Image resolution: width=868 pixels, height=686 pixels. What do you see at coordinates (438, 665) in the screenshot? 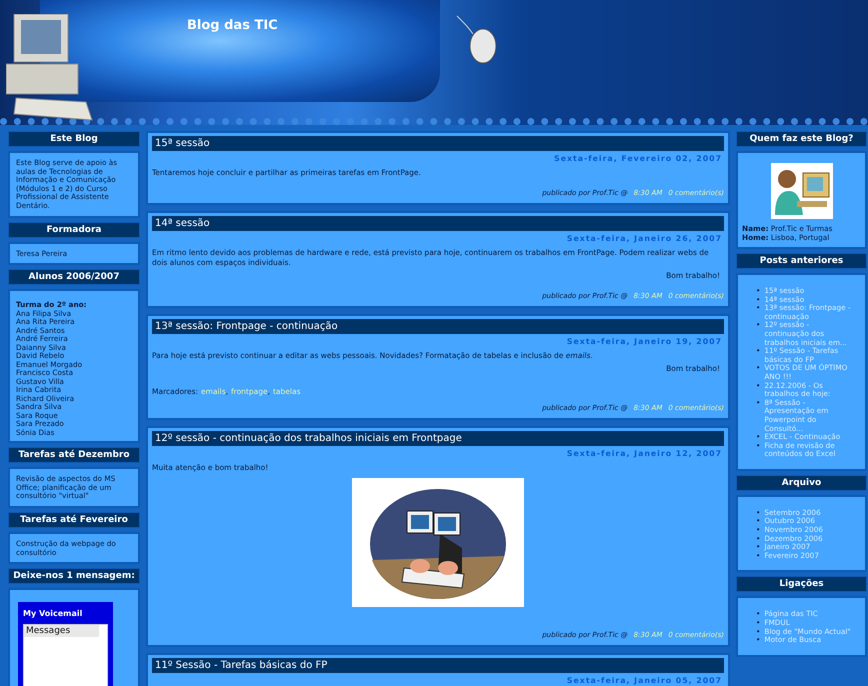
I see `post-title: 11º Sessão - Tarefas básicas do FP` at bounding box center [438, 665].